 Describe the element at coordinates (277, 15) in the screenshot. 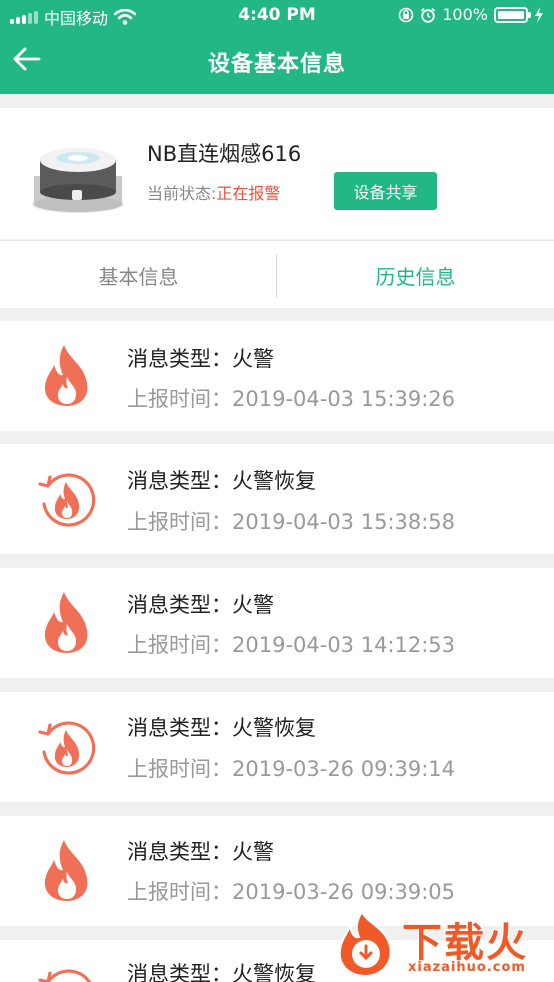

I see `status-bar: 中国移动 4:40 PM 100%` at that location.